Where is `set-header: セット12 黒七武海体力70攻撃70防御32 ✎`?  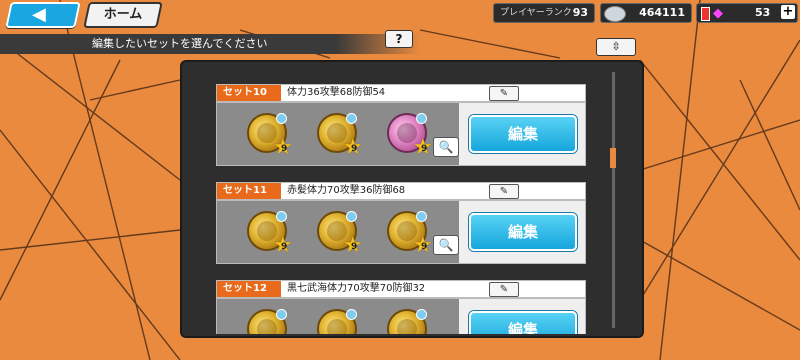
set-header: セット12 黒七武海体力70攻撃70防御32 ✎ is located at coordinates (401, 289).